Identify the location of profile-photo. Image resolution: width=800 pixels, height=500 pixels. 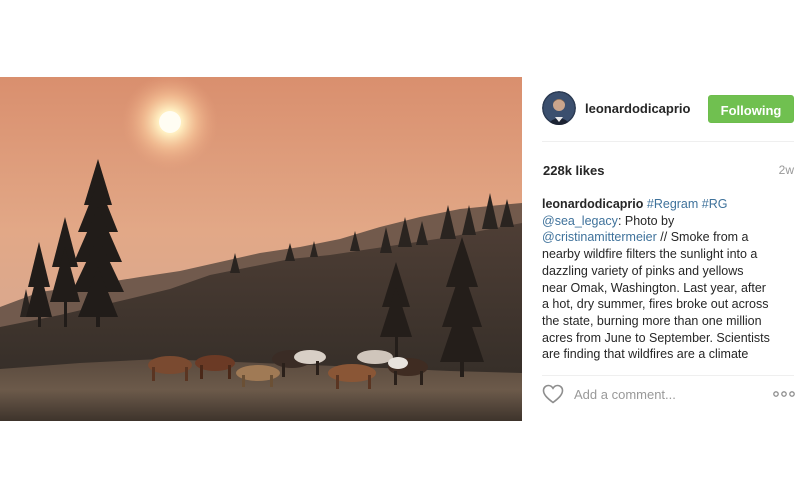
(559, 108).